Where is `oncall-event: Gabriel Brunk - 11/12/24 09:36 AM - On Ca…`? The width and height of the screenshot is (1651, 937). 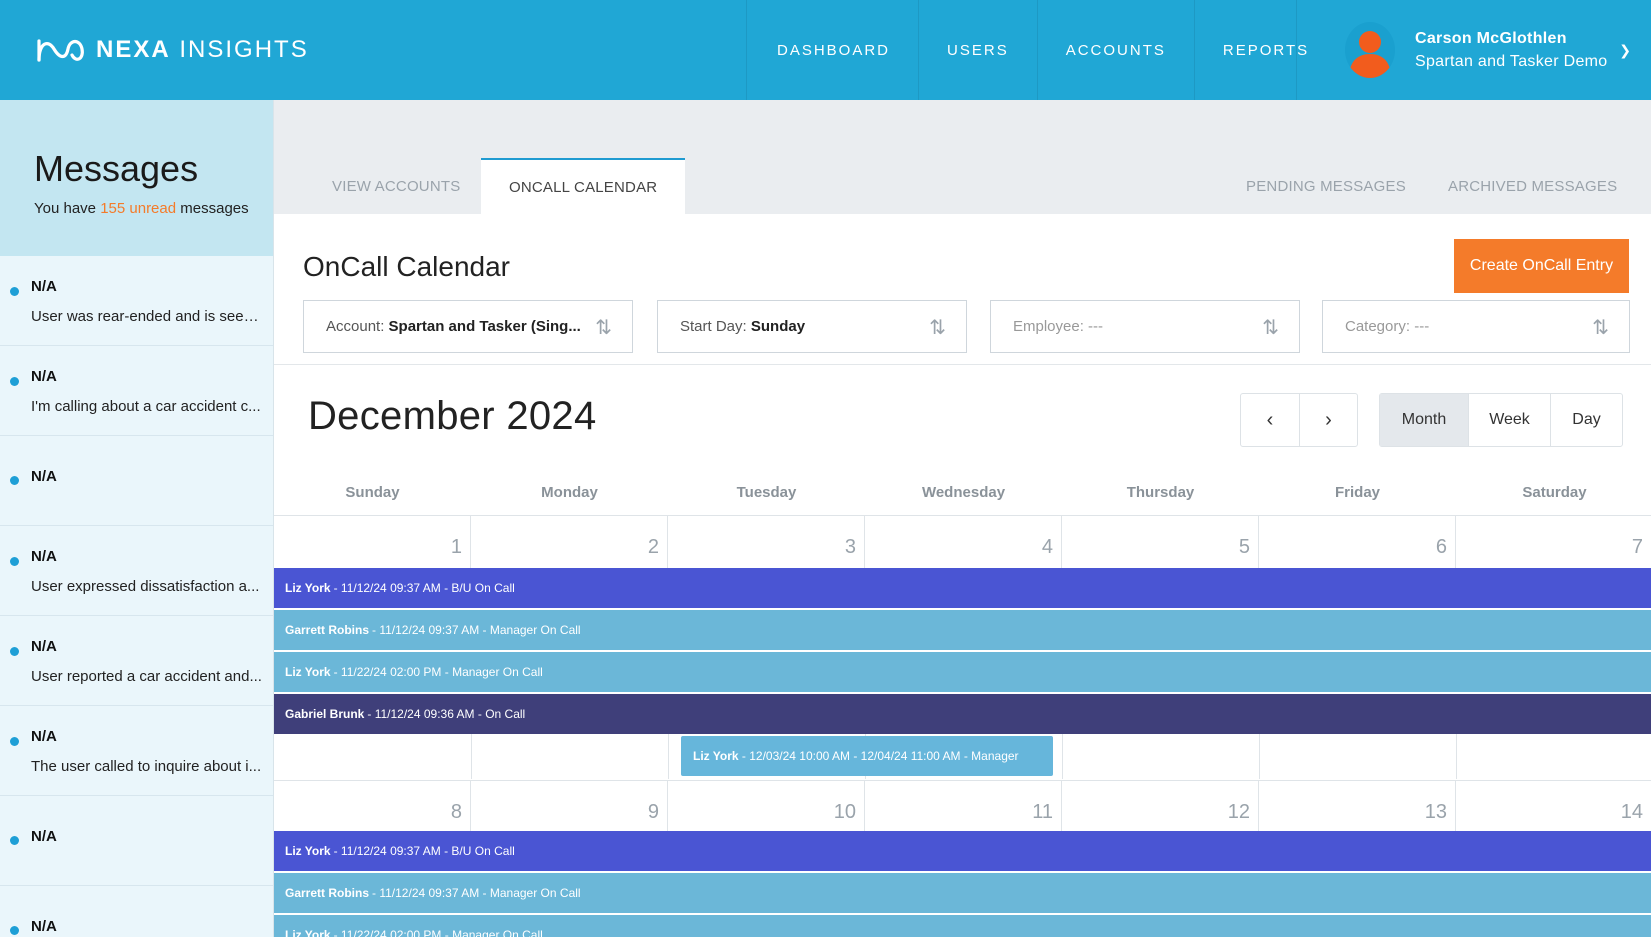
oncall-event: Gabriel Brunk - 11/12/24 09:36 AM - On Ca… is located at coordinates (962, 714).